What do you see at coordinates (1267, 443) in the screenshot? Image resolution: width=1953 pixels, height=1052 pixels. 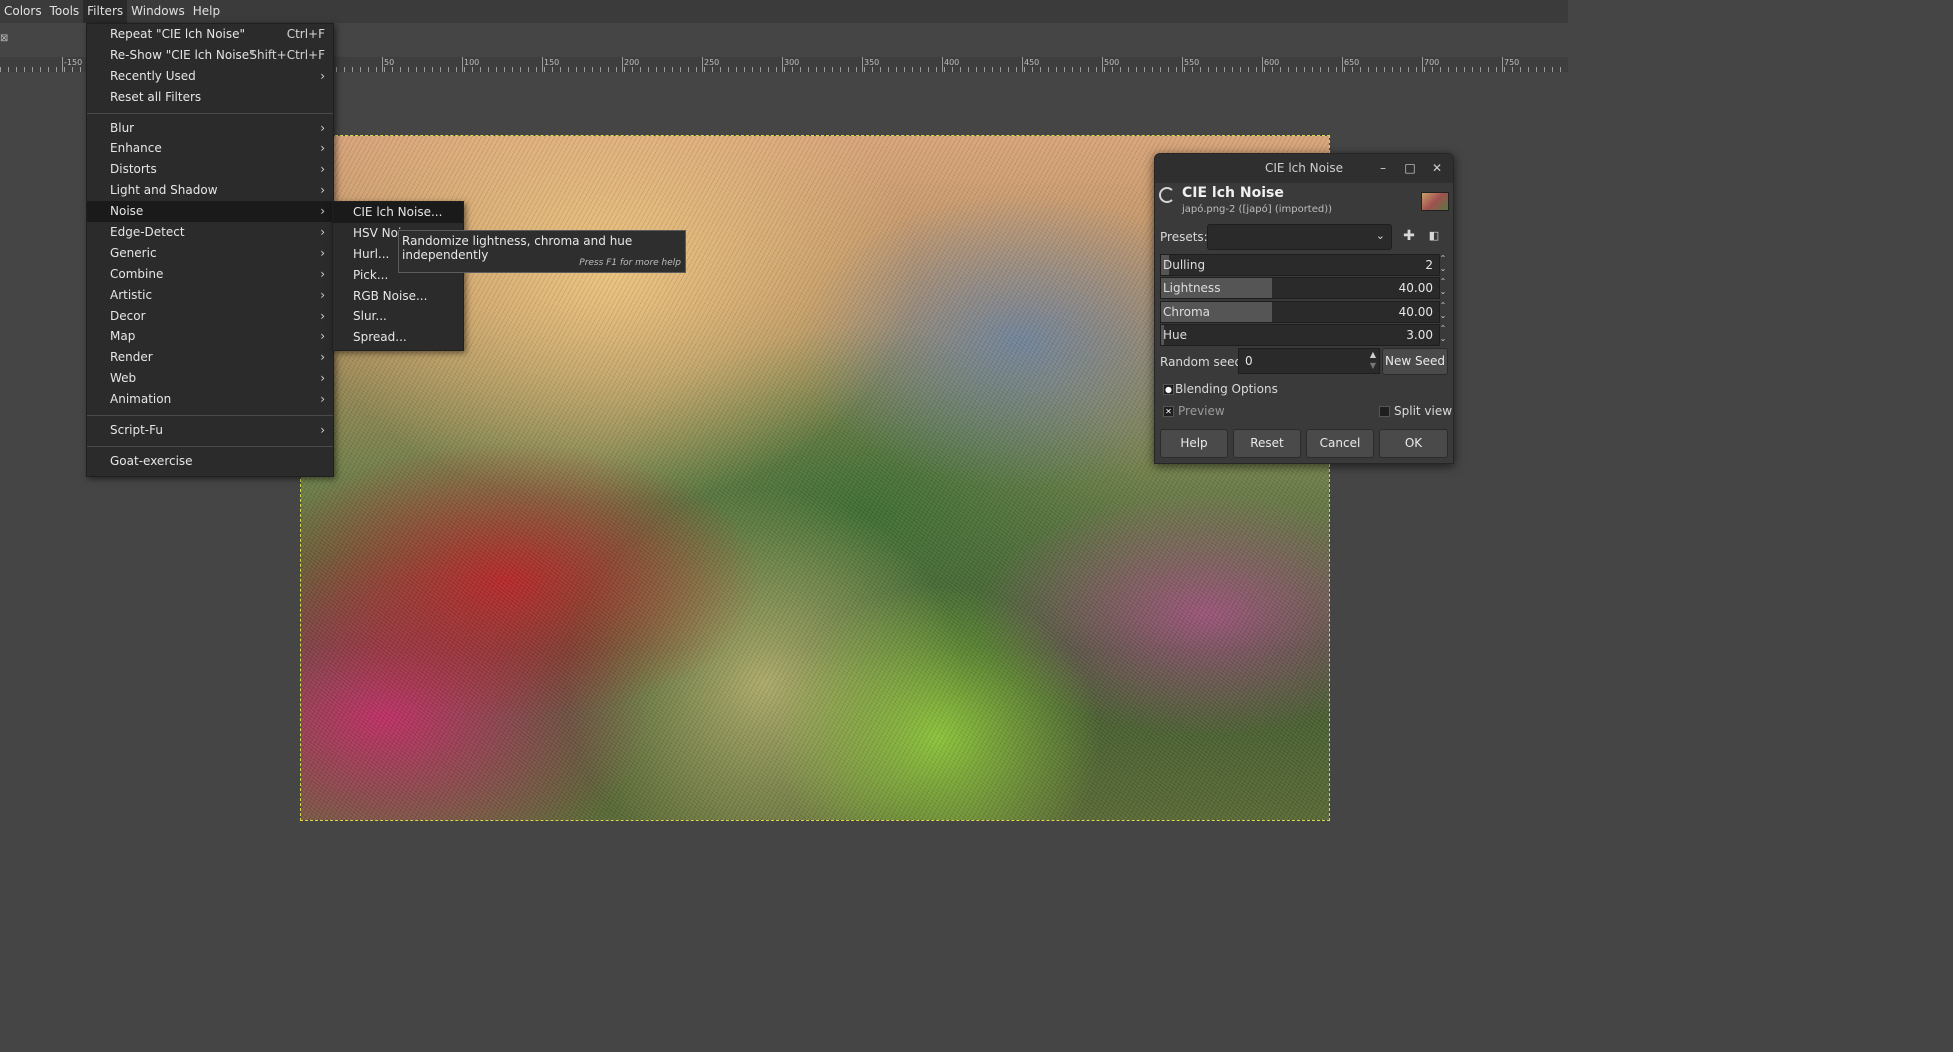 I see `reset-button: Reset` at bounding box center [1267, 443].